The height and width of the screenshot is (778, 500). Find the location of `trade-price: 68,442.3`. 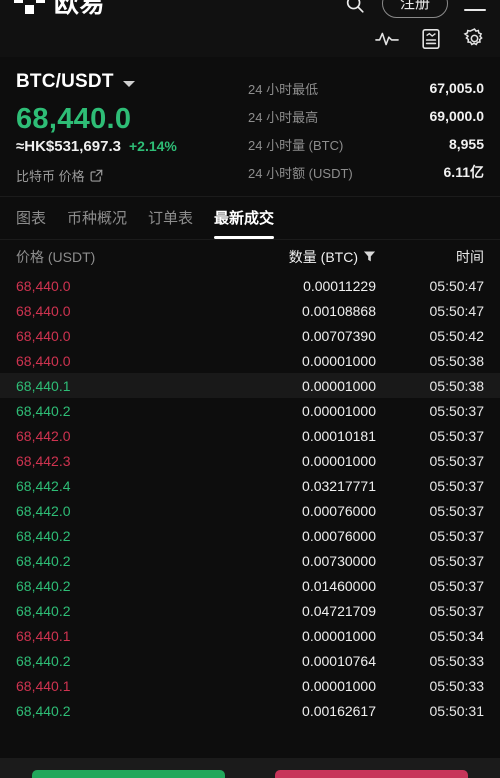

trade-price: 68,442.3 is located at coordinates (43, 460).